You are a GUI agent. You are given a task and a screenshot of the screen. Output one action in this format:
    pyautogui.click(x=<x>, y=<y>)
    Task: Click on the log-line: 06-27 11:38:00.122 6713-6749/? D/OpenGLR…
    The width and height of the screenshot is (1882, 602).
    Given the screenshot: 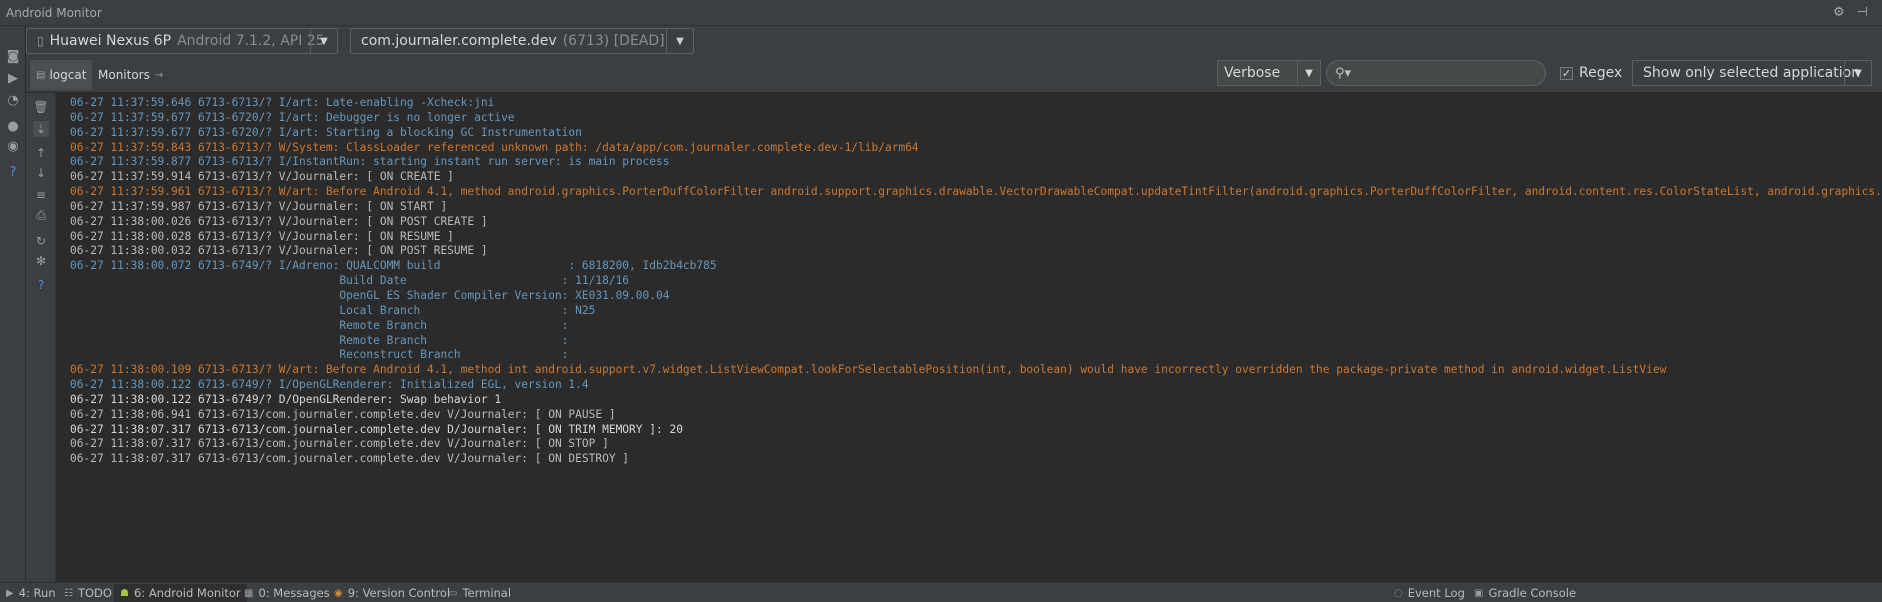 What is the action you would take?
    pyautogui.click(x=286, y=399)
    